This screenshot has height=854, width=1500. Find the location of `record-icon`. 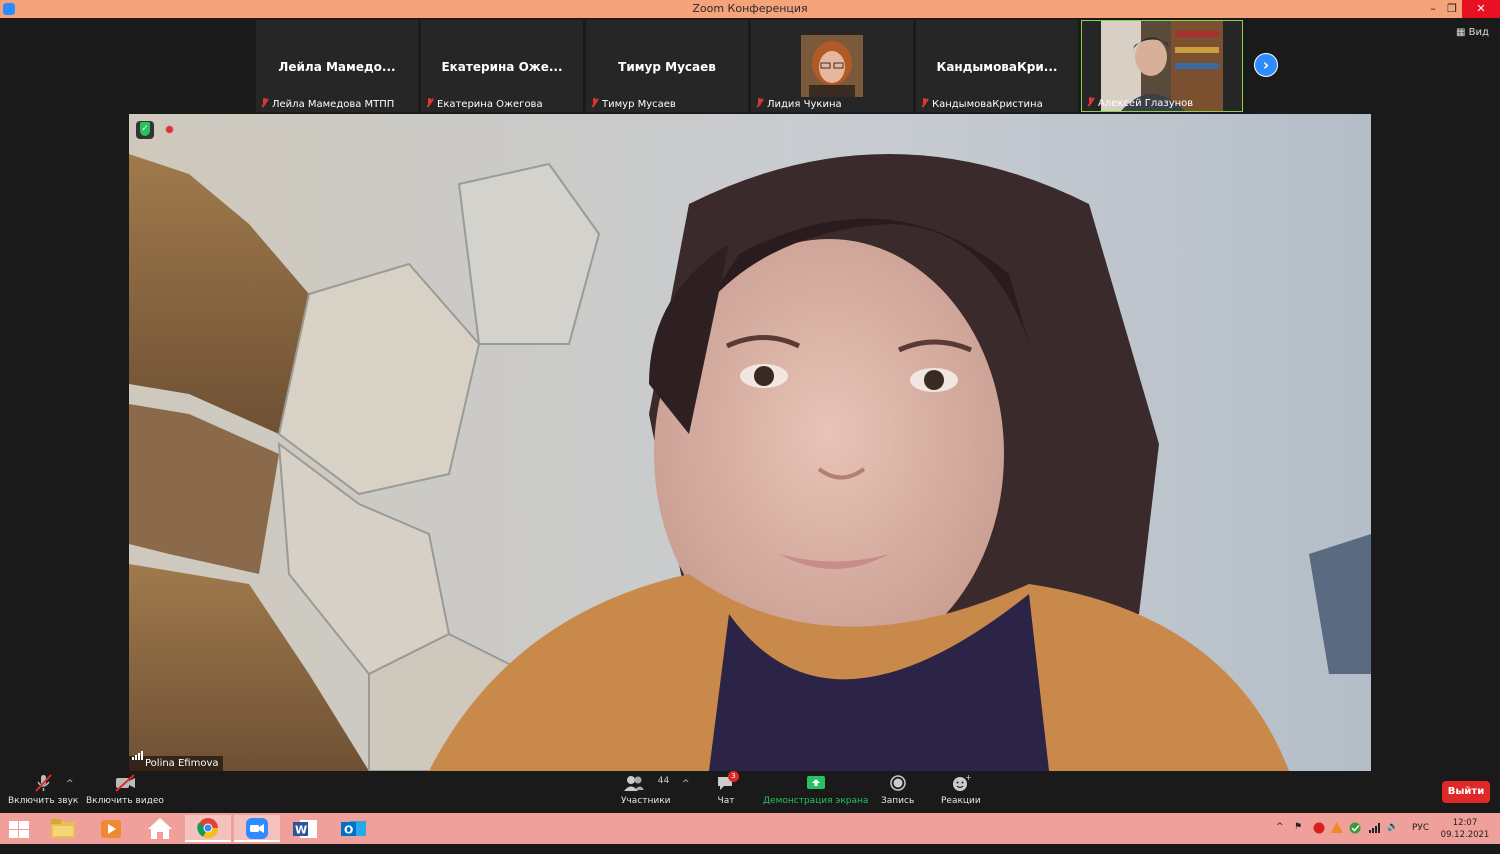

record-icon is located at coordinates (897, 783).